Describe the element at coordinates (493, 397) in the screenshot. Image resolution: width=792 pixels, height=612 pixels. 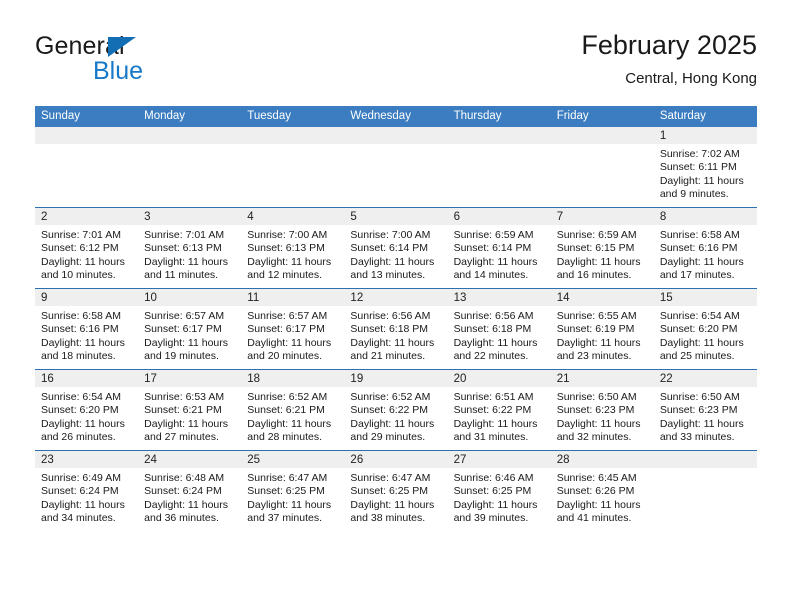
I see `sunrise-text: Sunrise: 6:51 AM` at that location.